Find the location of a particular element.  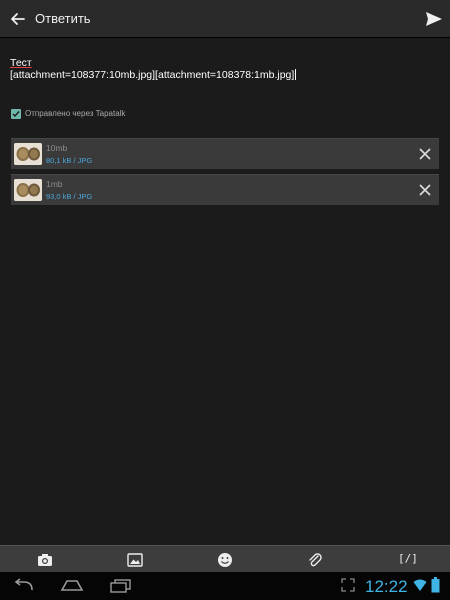

signature-checkbox is located at coordinates (16, 114).